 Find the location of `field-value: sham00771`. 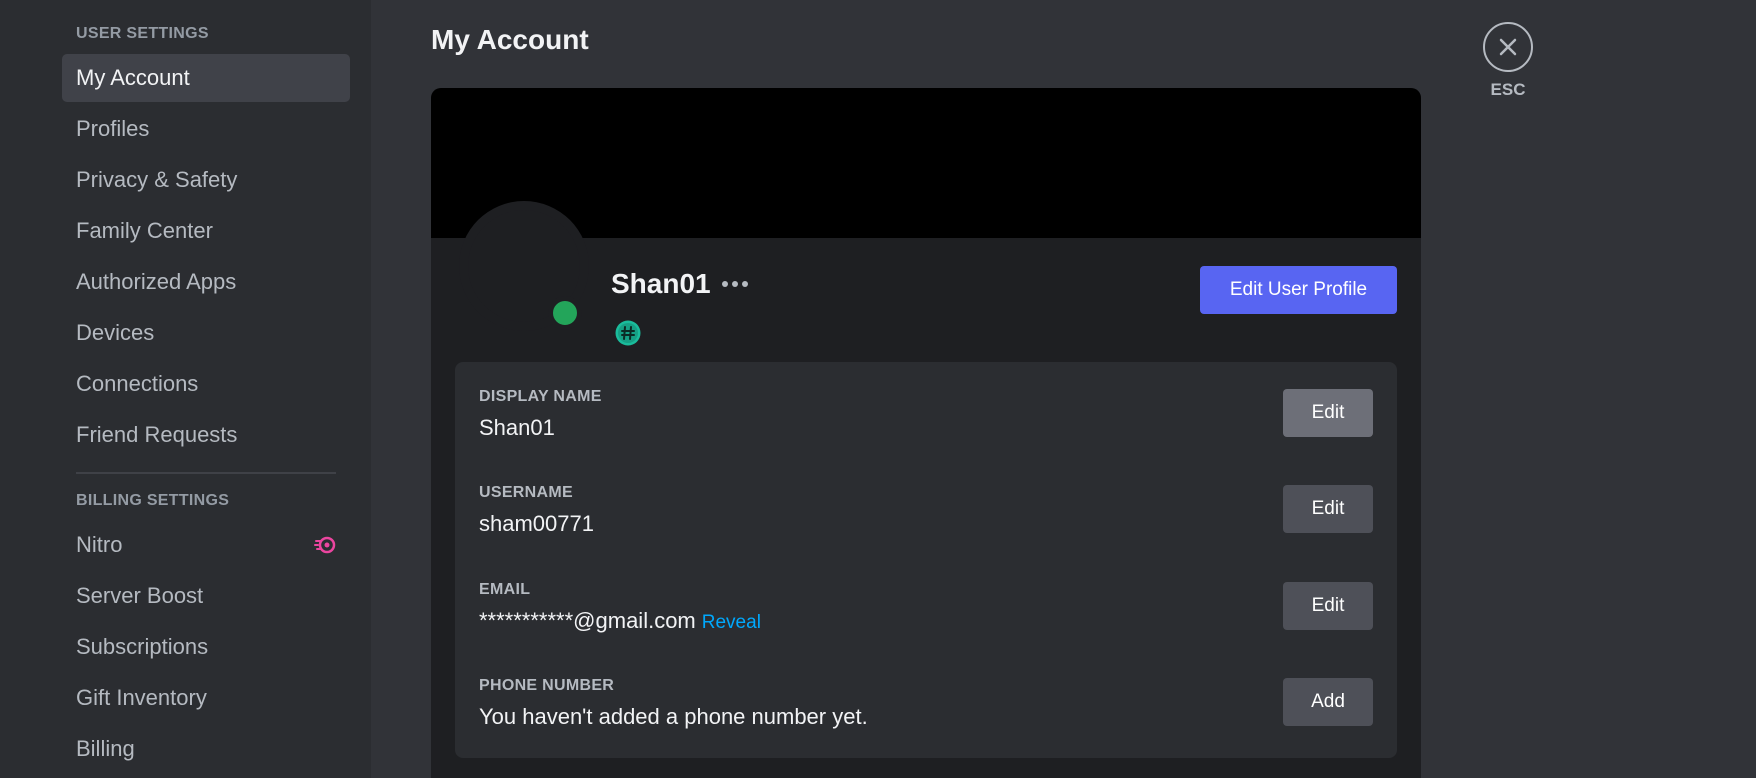

field-value: sham00771 is located at coordinates (536, 523).